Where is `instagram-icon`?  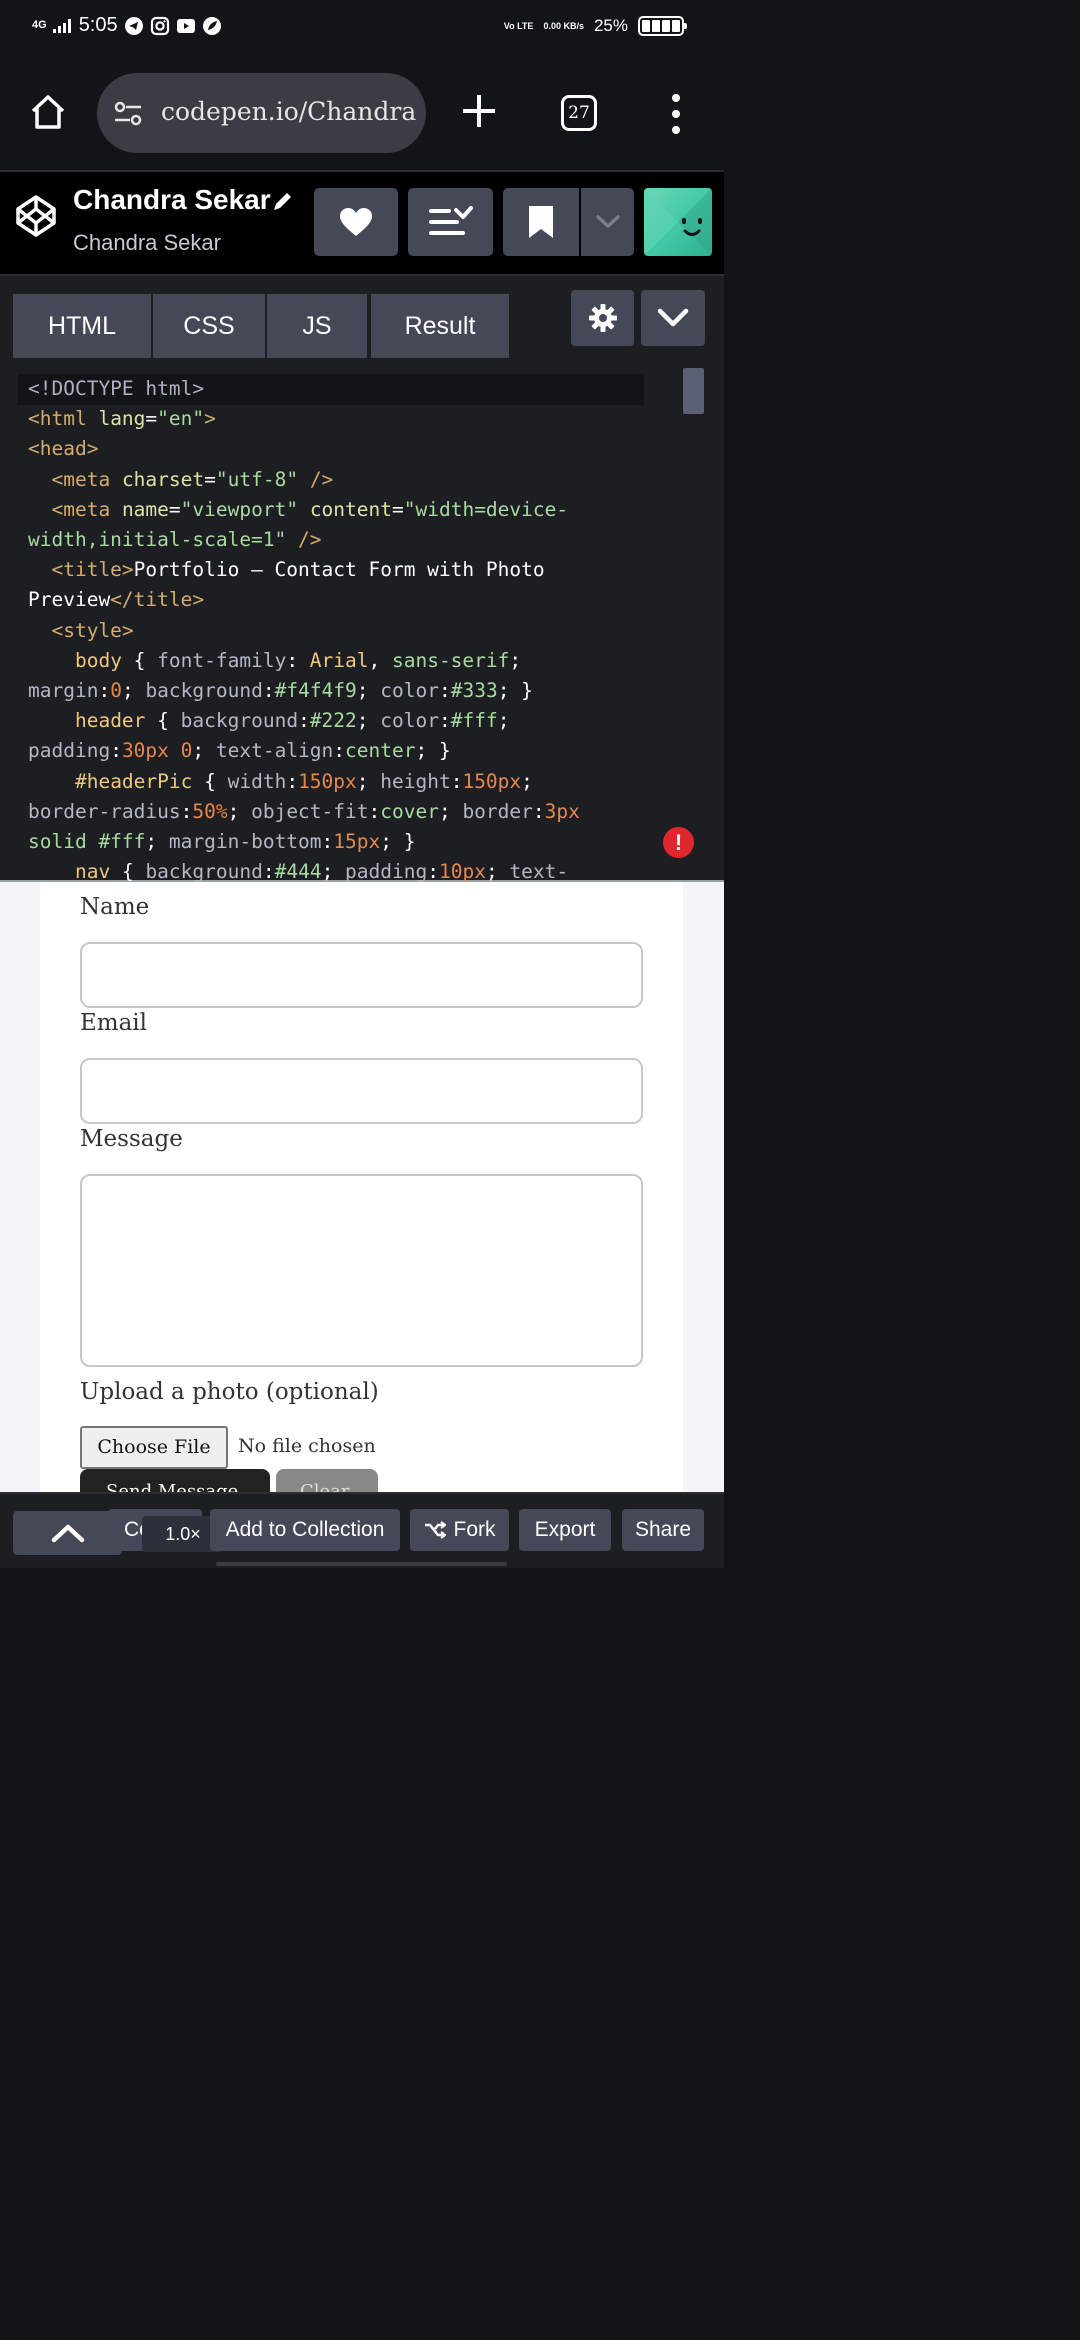
instagram-icon is located at coordinates (160, 26).